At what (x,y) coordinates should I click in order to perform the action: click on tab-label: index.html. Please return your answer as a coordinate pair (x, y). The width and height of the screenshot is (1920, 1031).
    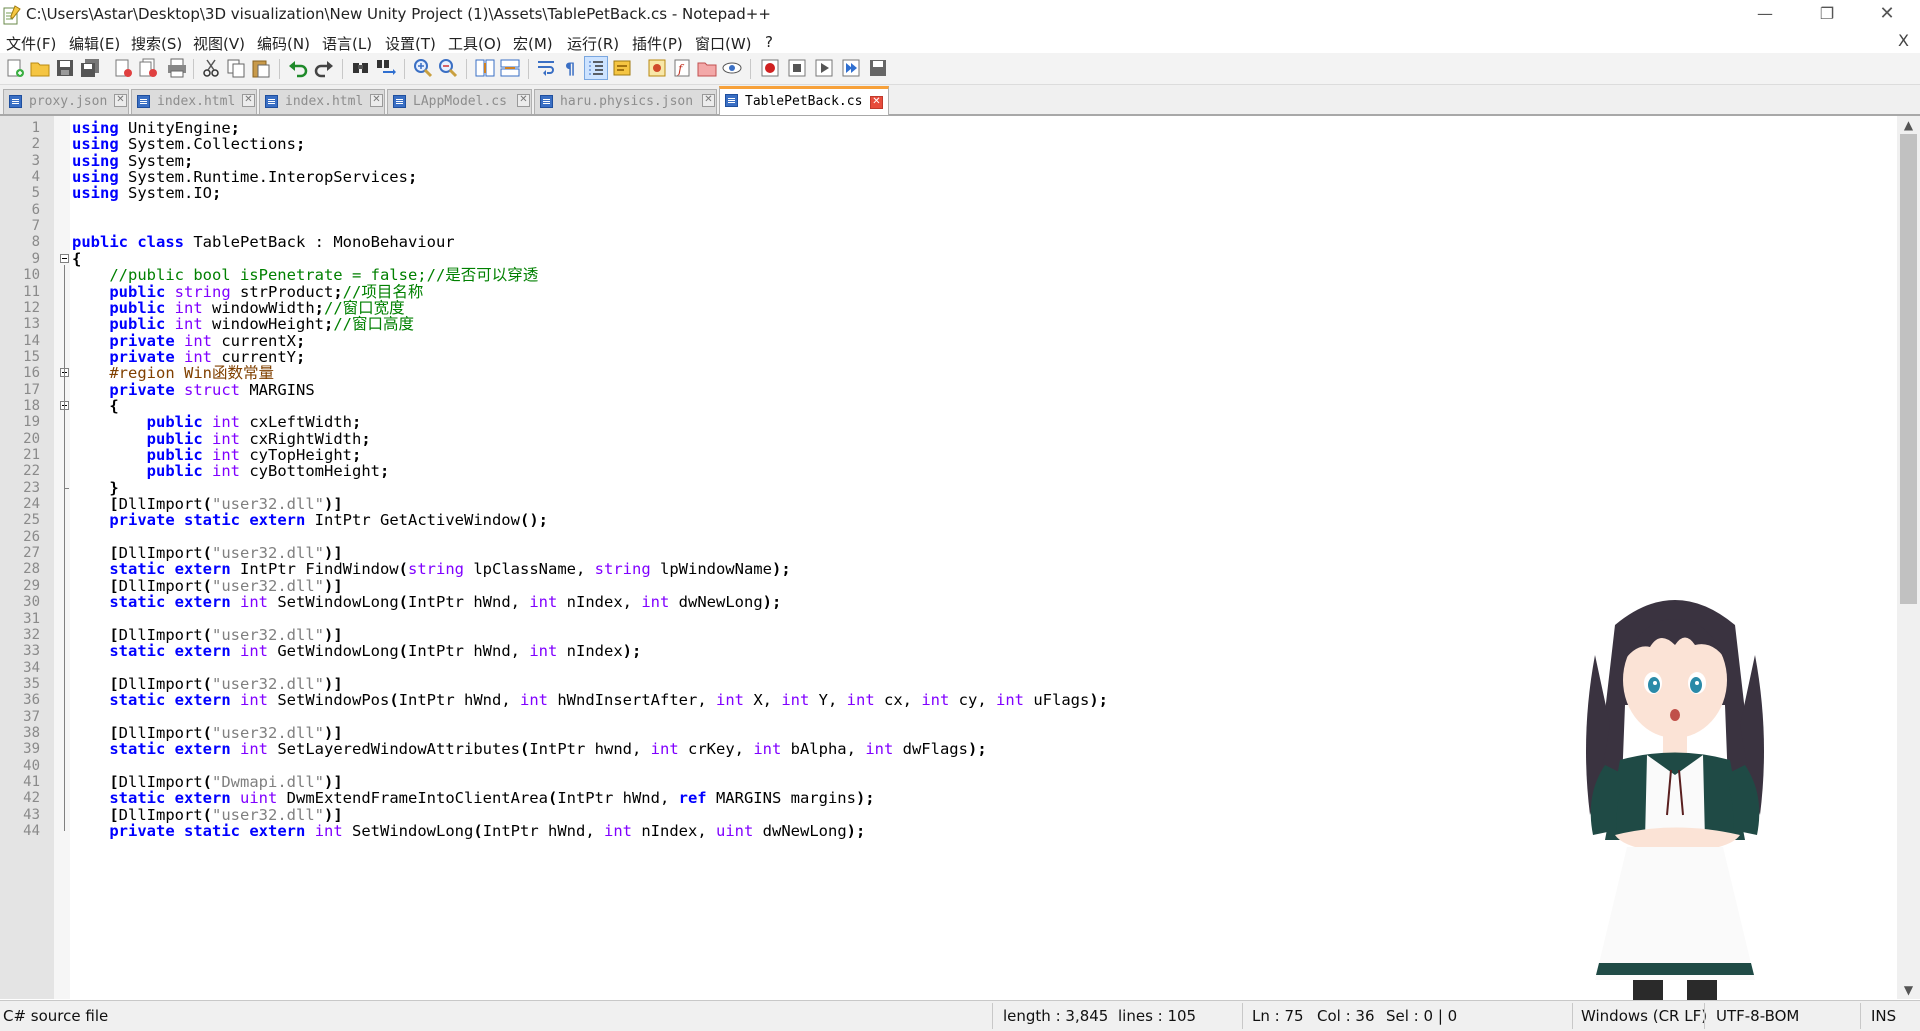
    Looking at the image, I should click on (196, 101).